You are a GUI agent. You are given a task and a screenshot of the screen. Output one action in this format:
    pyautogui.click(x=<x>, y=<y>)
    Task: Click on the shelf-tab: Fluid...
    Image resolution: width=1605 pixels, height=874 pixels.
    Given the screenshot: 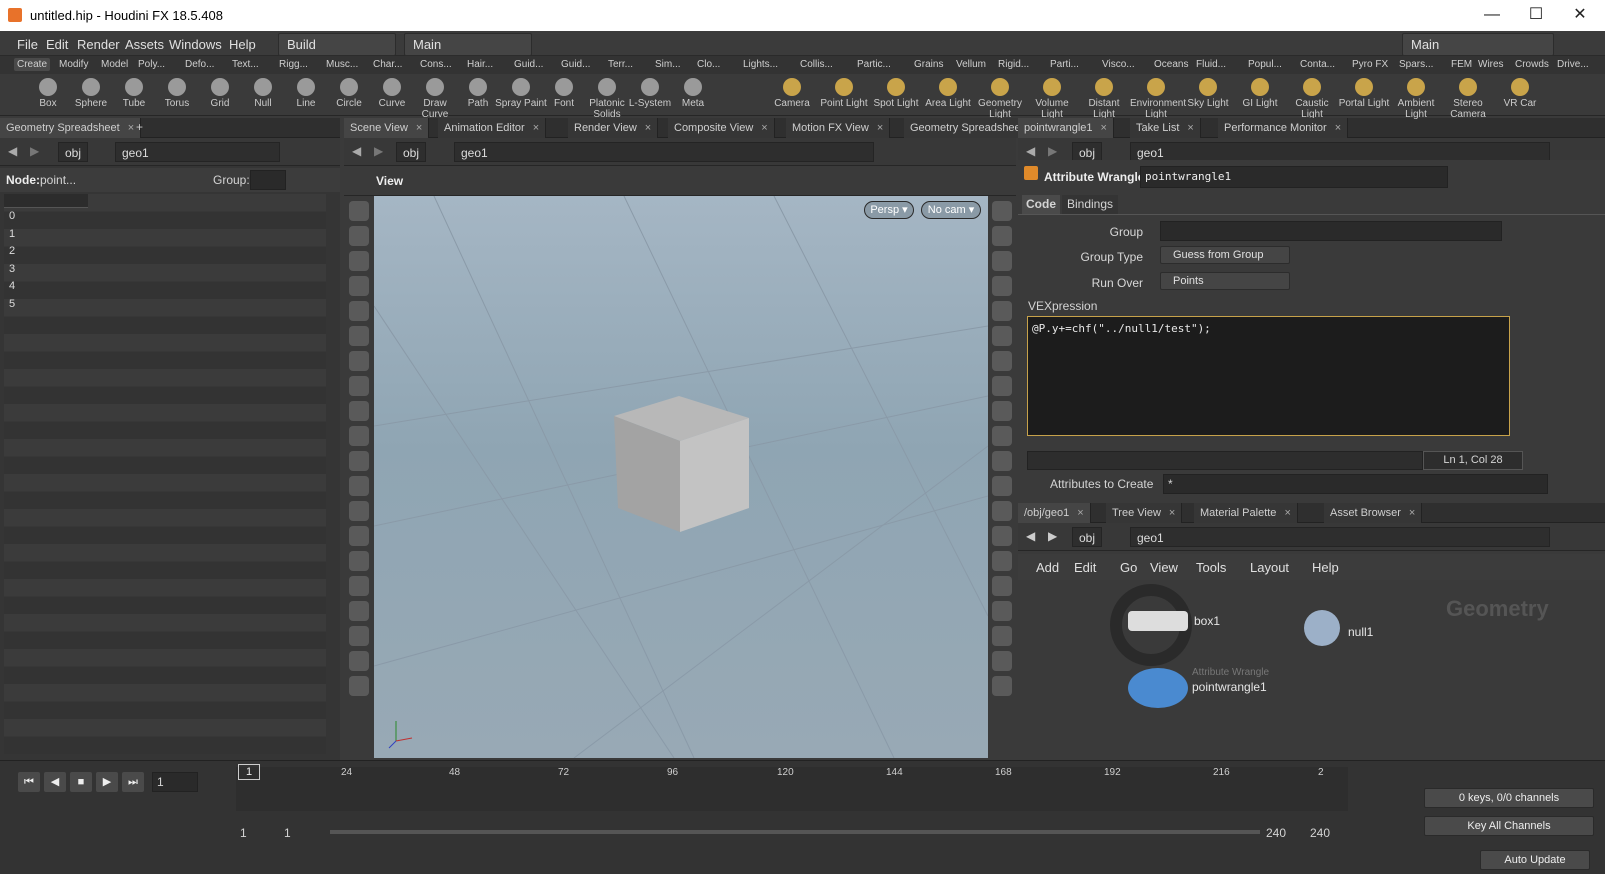 What is the action you would take?
    pyautogui.click(x=1211, y=64)
    